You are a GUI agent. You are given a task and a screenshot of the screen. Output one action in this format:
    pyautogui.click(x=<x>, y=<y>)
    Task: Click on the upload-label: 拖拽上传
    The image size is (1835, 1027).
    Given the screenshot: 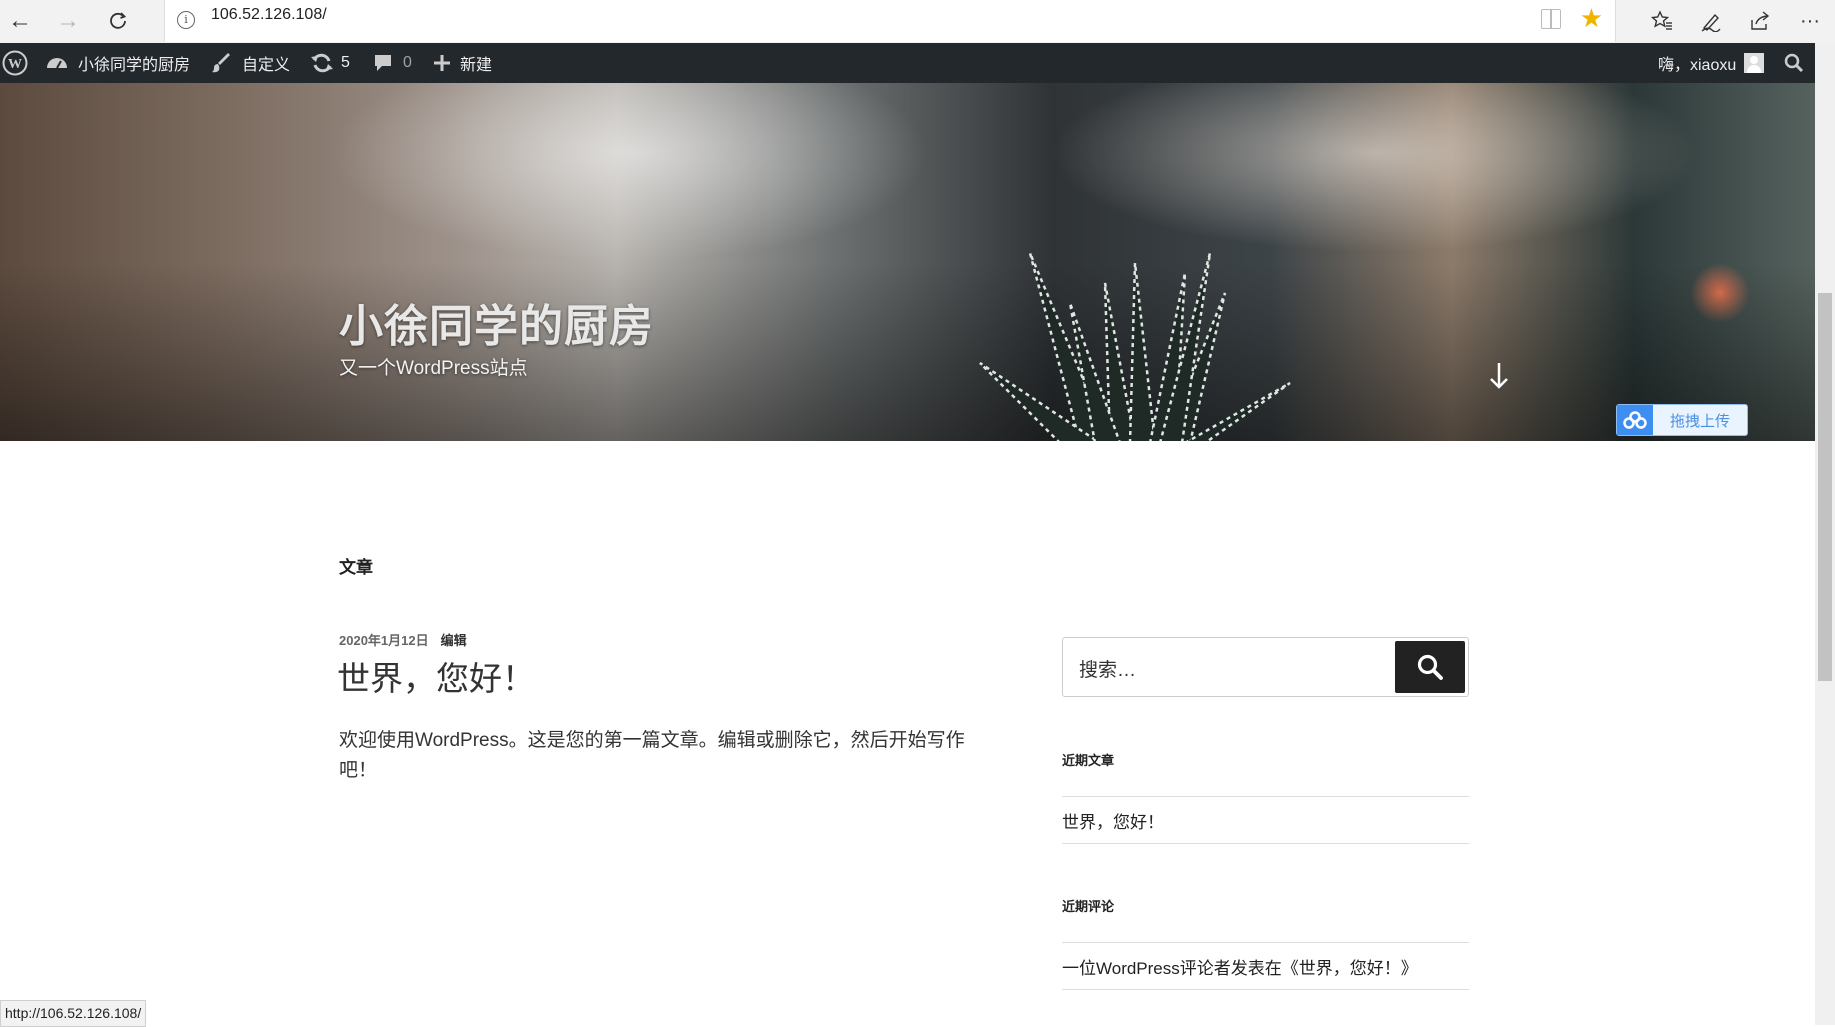 What is the action you would take?
    pyautogui.click(x=1699, y=421)
    